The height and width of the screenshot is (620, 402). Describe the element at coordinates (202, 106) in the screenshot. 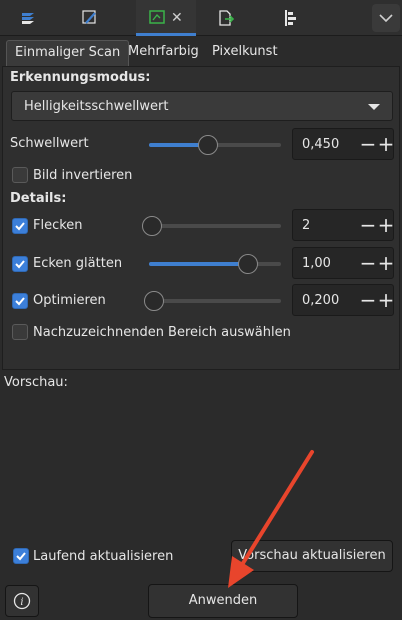

I see `detection-mode-select: Helligkeitsschwellwert` at that location.